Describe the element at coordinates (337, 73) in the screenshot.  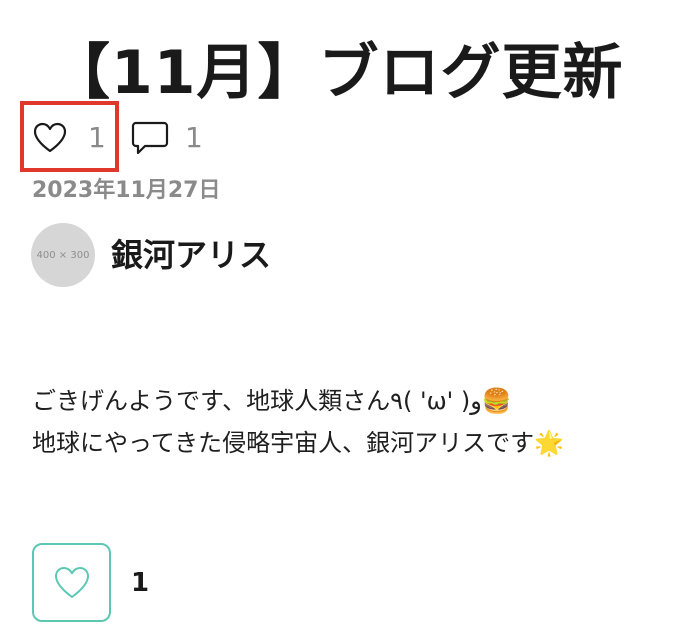
I see `article-title: 【11月】ブログ更新` at that location.